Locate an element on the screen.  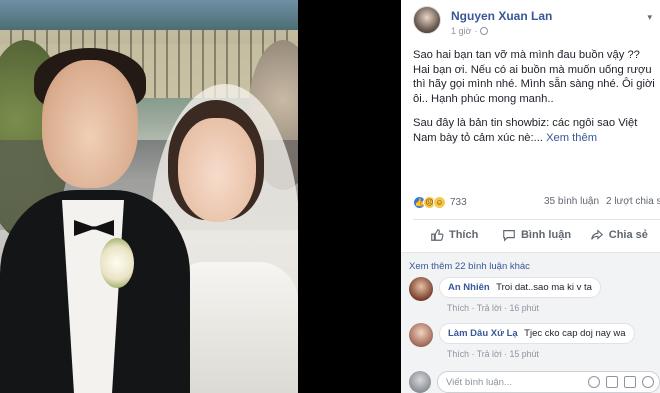
comment-links: Thích · Trả lời · 16 phút is located at coordinates (493, 308).